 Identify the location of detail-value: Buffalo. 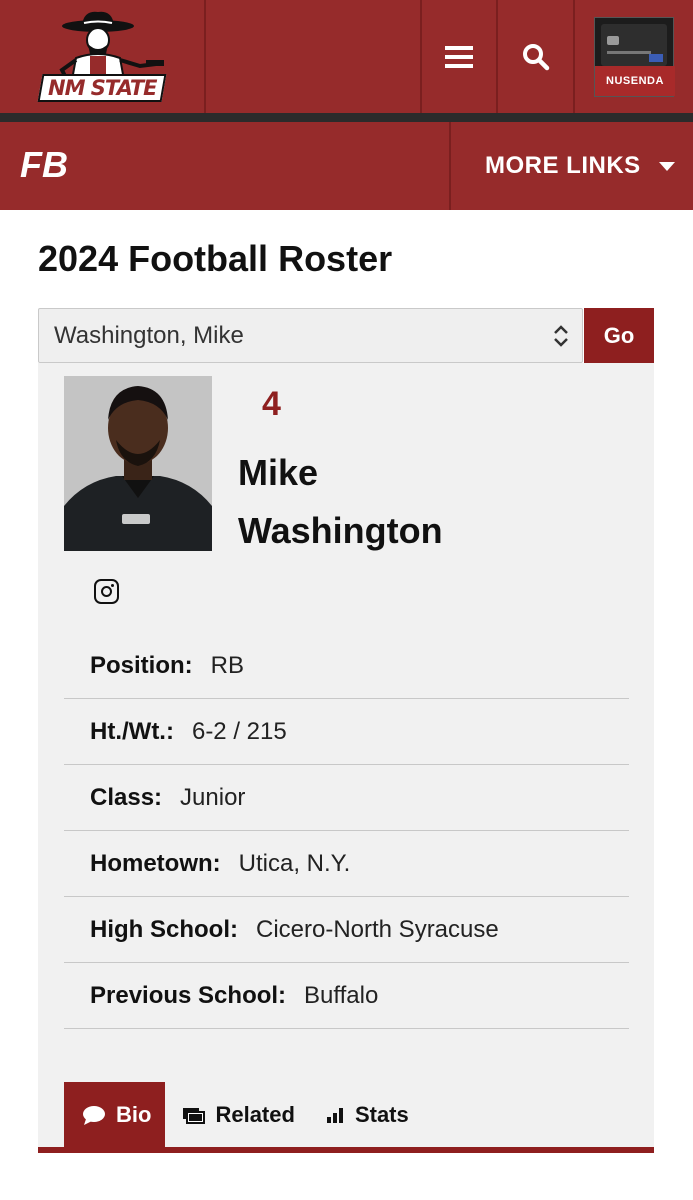
(341, 995).